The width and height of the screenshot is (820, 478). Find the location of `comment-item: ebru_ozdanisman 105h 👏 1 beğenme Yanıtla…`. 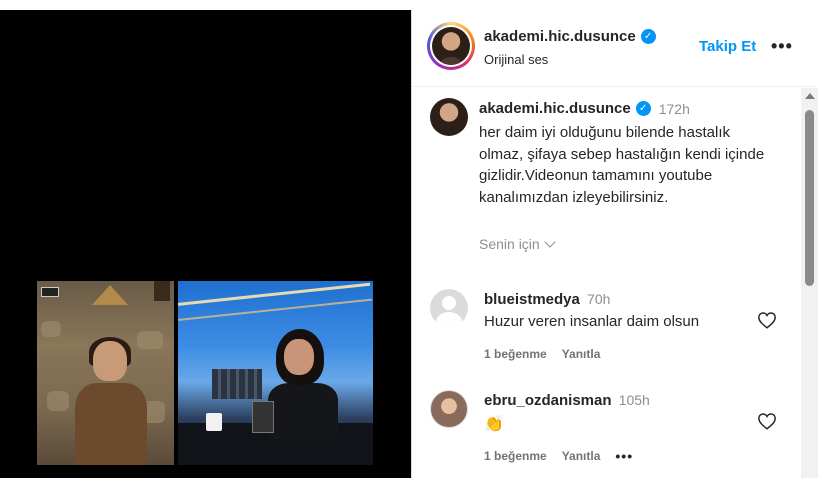

comment-item: ebru_ozdanisman 105h 👏 1 beğenme Yanıtla… is located at coordinates (615, 434).